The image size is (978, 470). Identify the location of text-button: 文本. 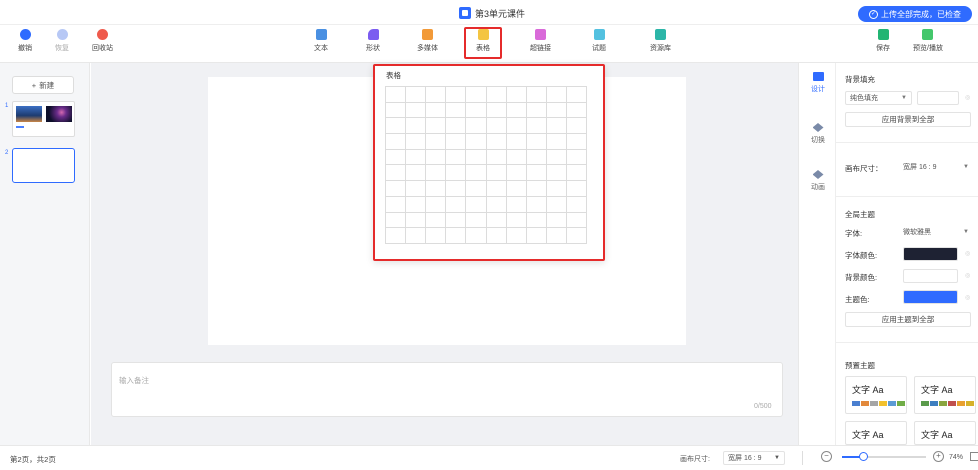
(321, 41).